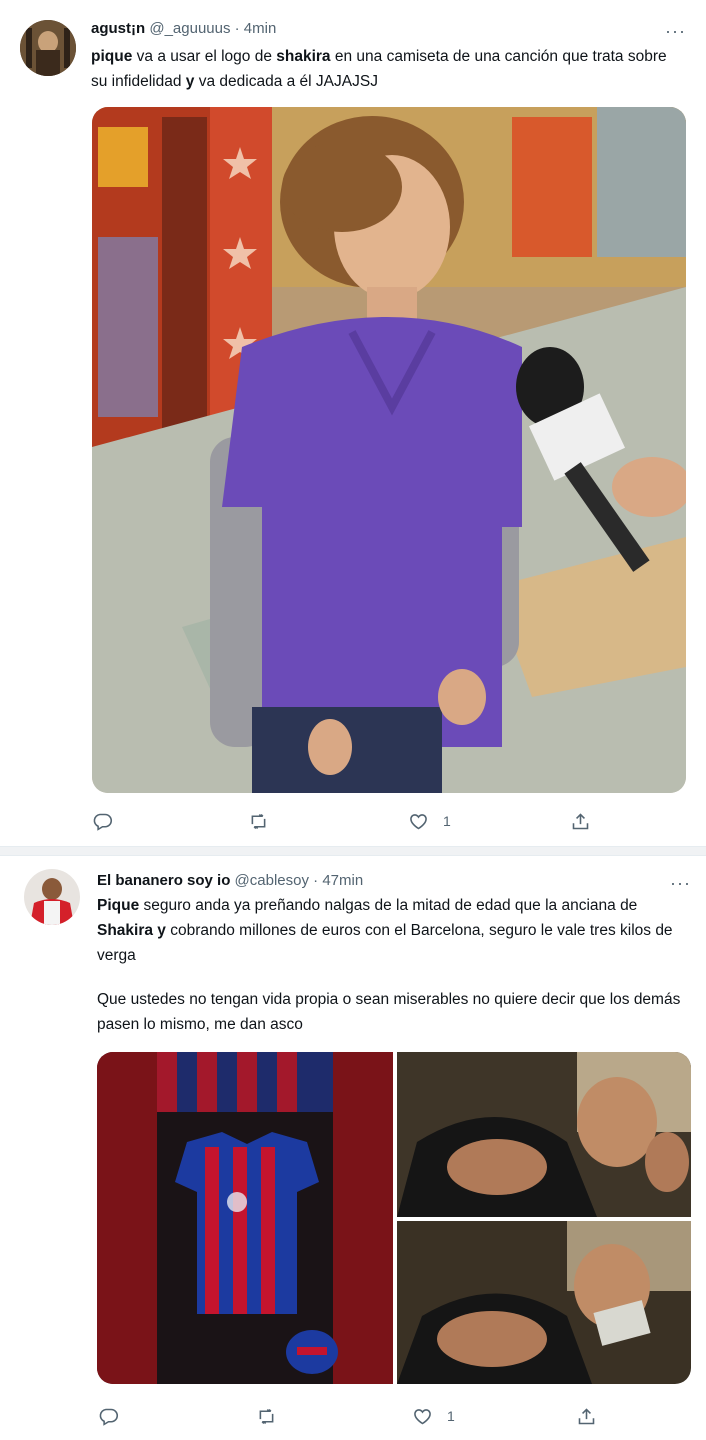 The image size is (706, 1440). Describe the element at coordinates (272, 880) in the screenshot. I see `handle: @cablesoy` at that location.